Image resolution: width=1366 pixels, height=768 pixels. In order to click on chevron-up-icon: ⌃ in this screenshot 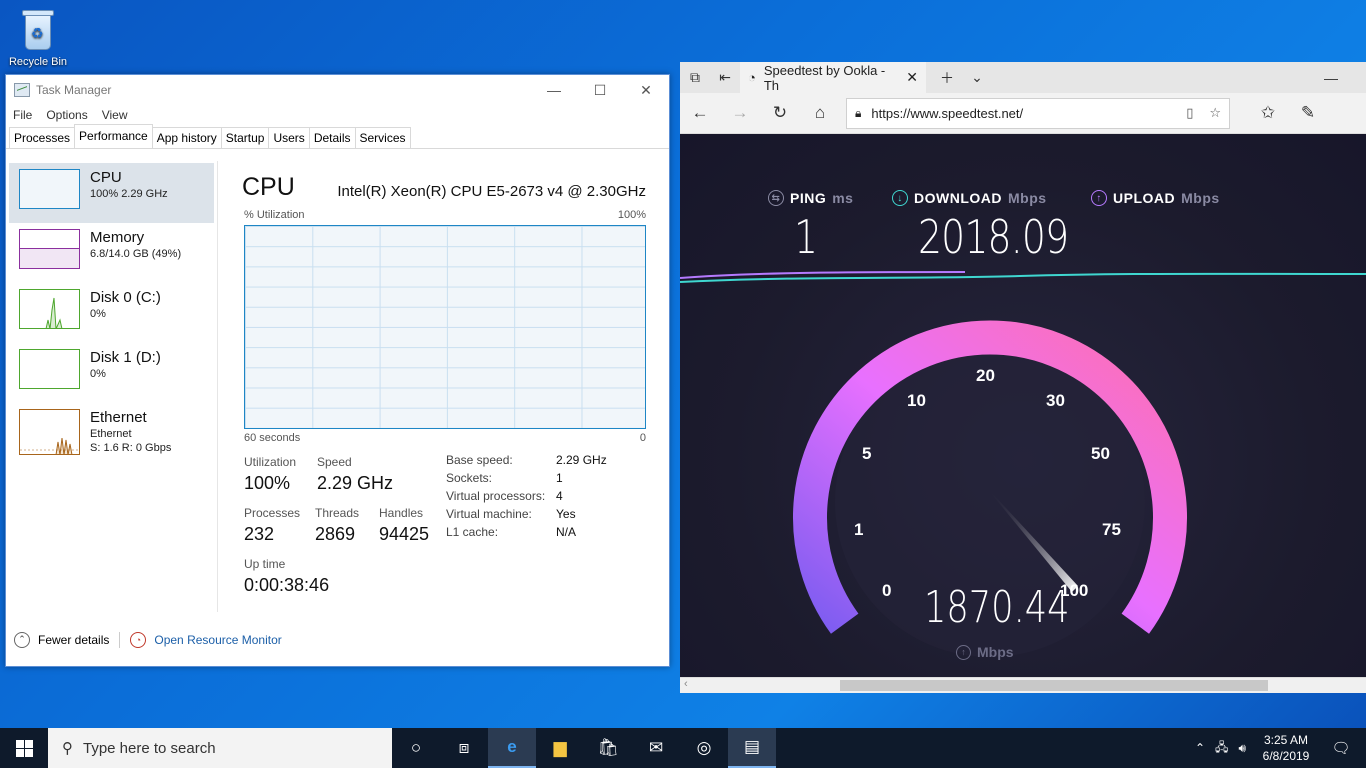, I will do `click(22, 639)`.